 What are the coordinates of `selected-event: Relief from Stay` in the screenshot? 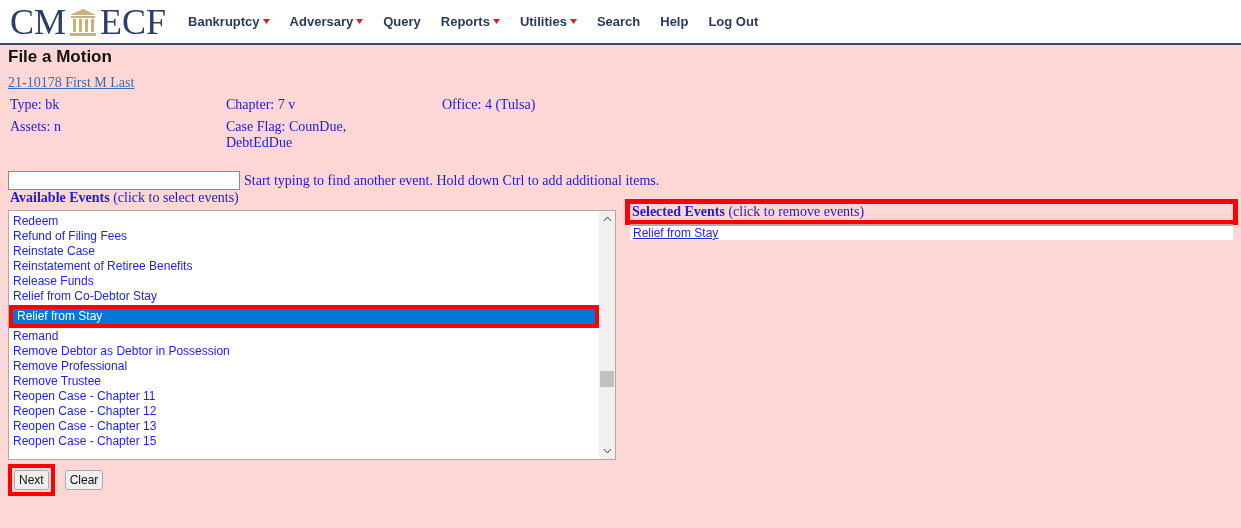 It's located at (931, 233).